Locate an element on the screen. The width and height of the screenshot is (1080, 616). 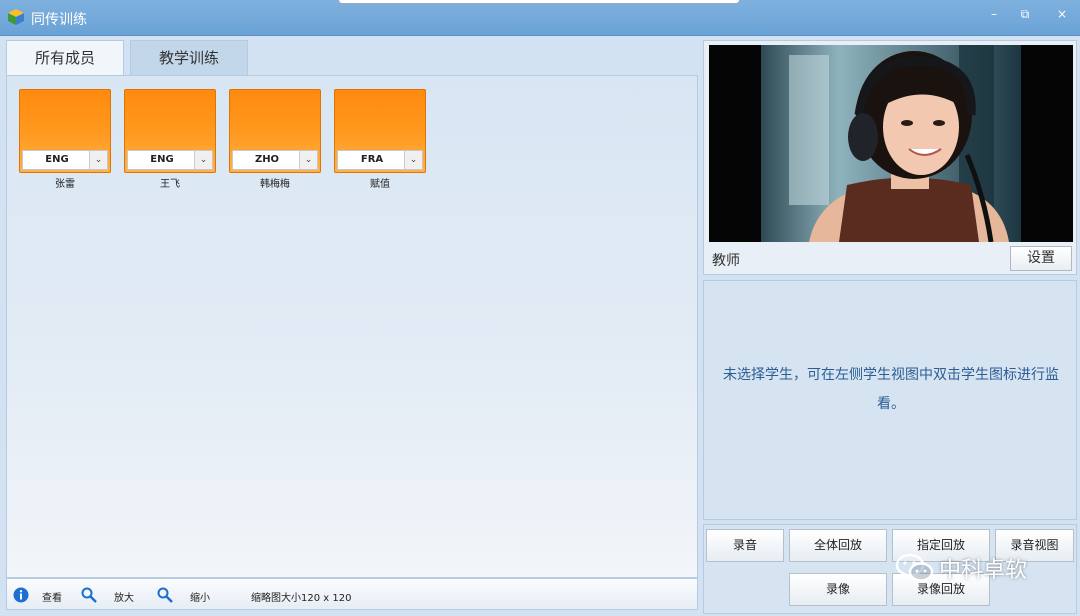
tab-teaching-training: 教学训练 is located at coordinates (189, 57).